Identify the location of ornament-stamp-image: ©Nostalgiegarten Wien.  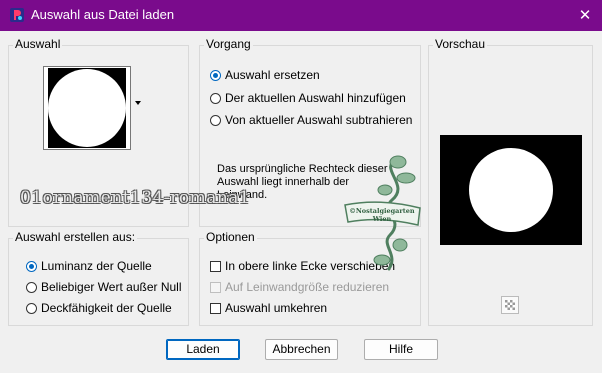
(382, 213).